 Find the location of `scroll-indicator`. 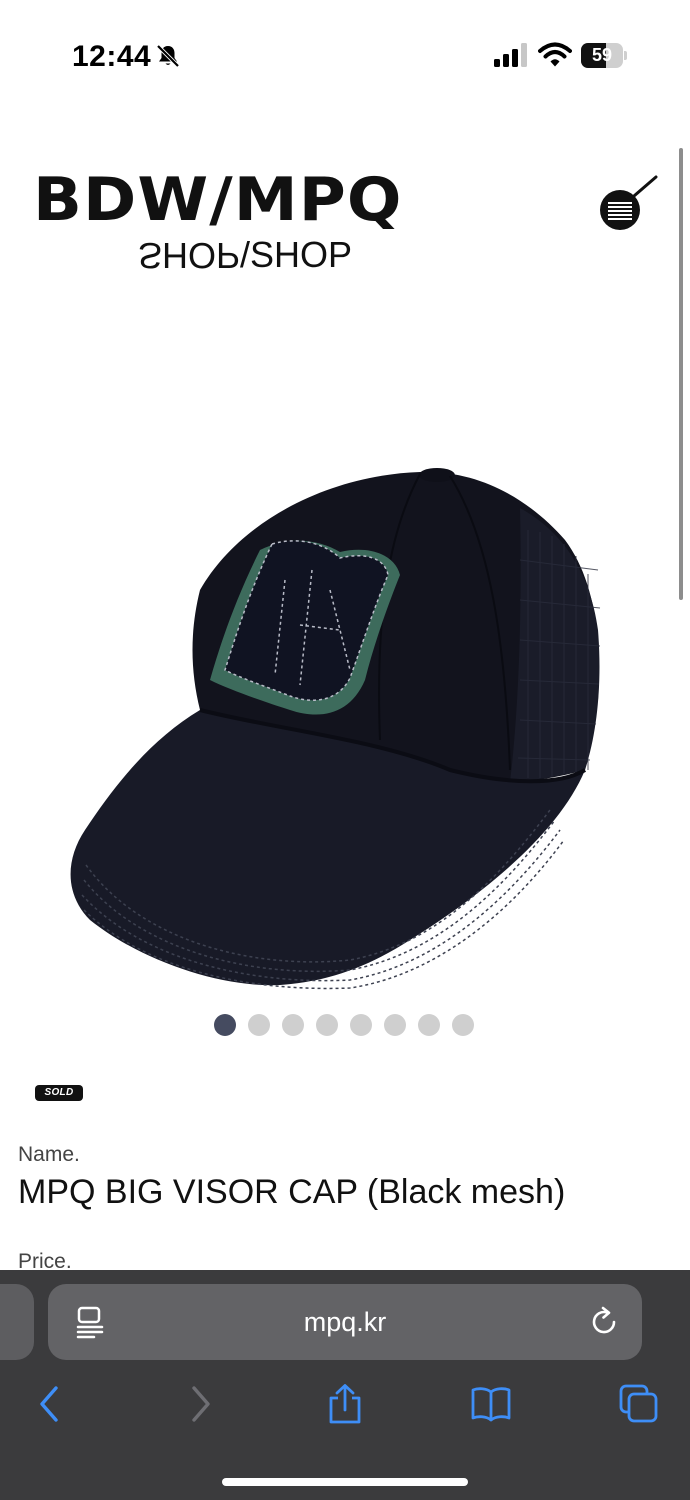

scroll-indicator is located at coordinates (681, 374).